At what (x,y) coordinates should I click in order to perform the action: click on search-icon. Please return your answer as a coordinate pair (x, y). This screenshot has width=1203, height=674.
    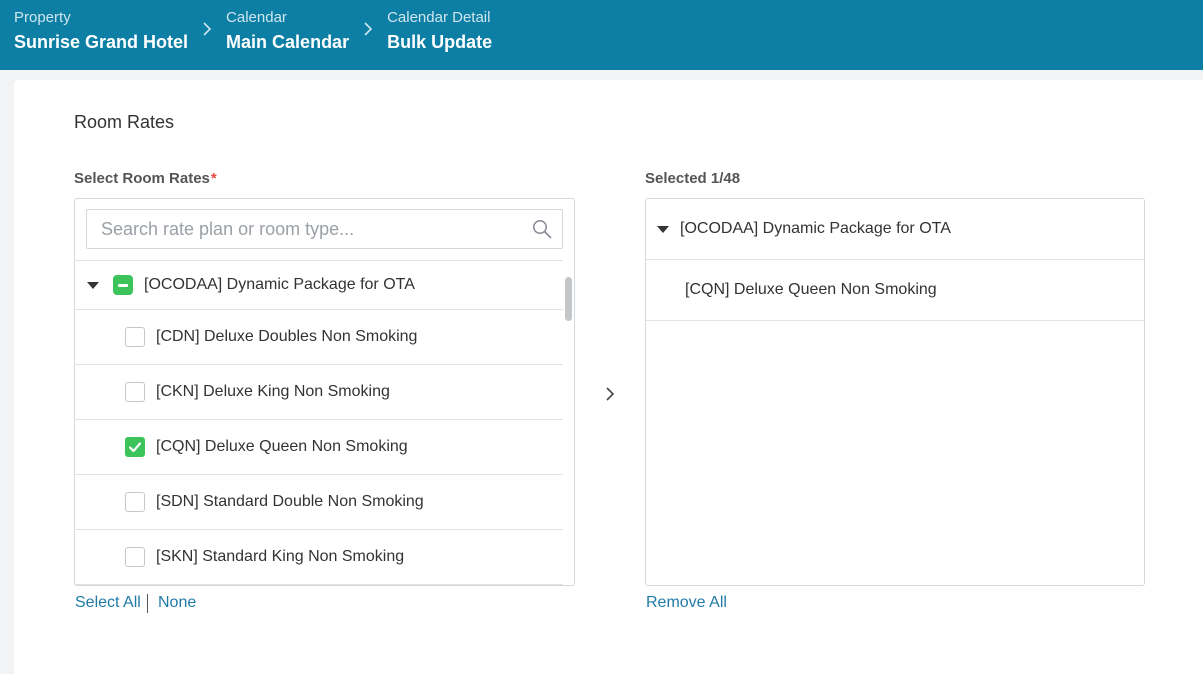
    Looking at the image, I should click on (542, 229).